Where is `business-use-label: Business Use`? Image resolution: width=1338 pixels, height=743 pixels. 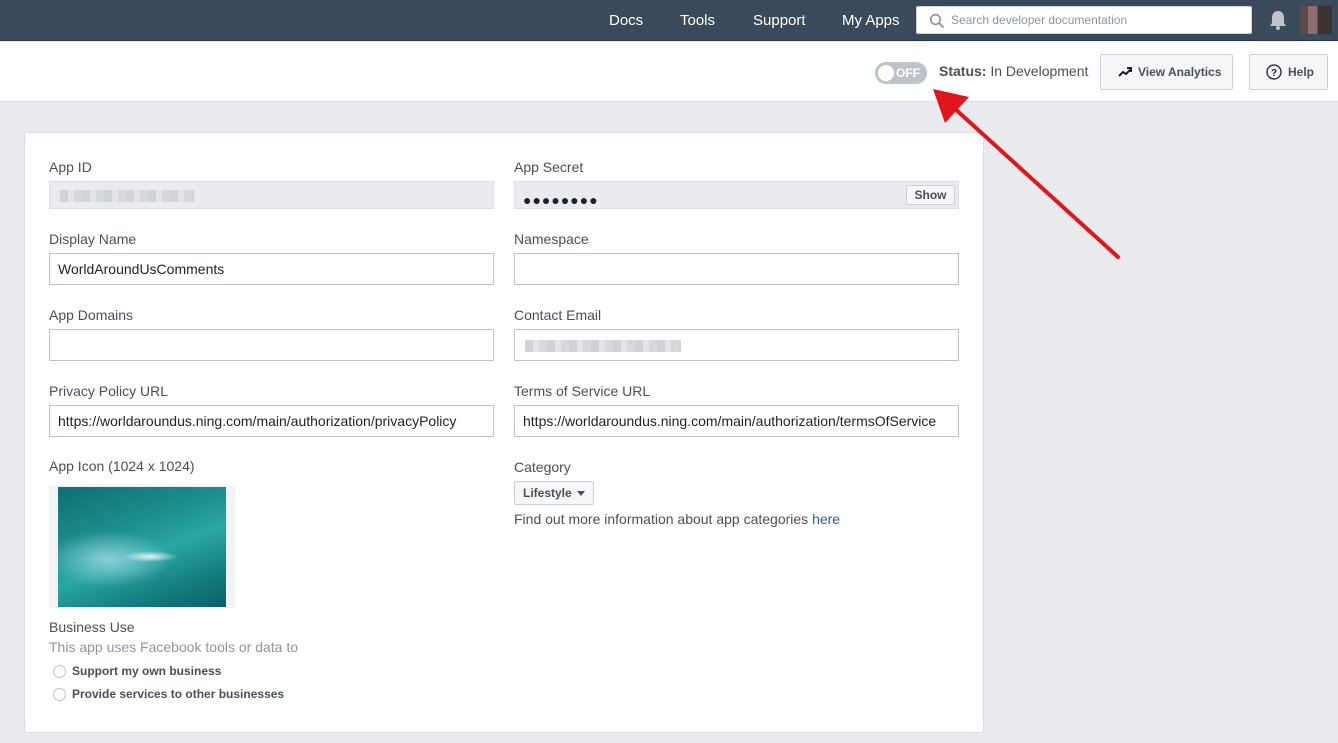 business-use-label: Business Use is located at coordinates (92, 627).